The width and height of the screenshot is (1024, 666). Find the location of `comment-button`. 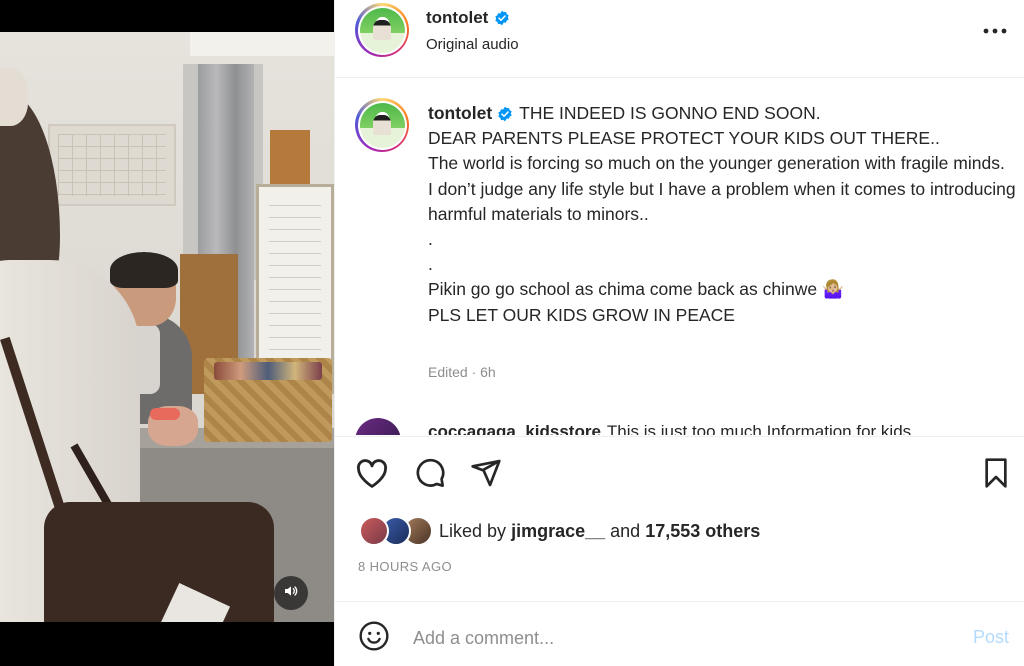

comment-button is located at coordinates (430, 475).